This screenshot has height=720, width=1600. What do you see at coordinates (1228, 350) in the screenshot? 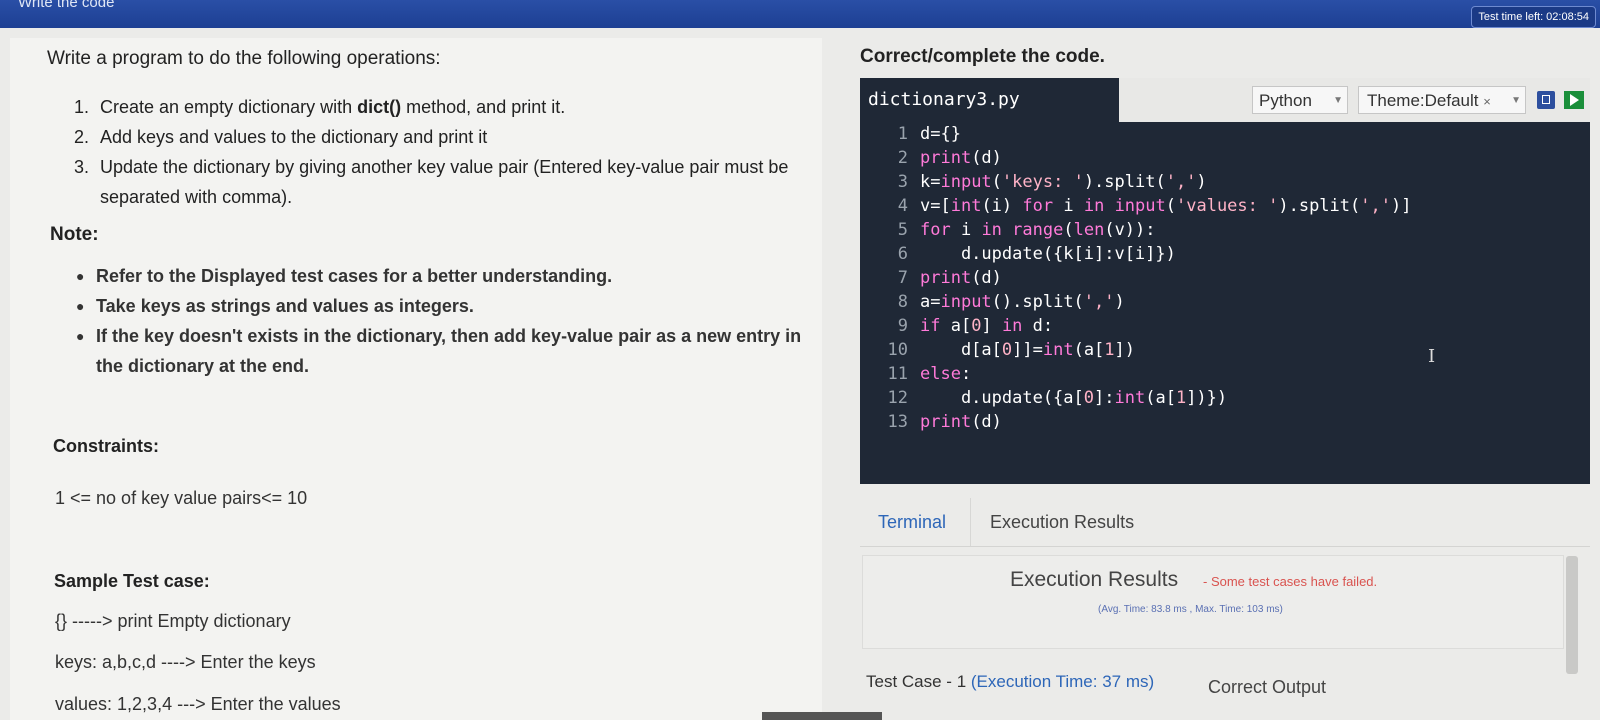
I see `code-line: 10 d[a[0]]=int(a[1])` at bounding box center [1228, 350].